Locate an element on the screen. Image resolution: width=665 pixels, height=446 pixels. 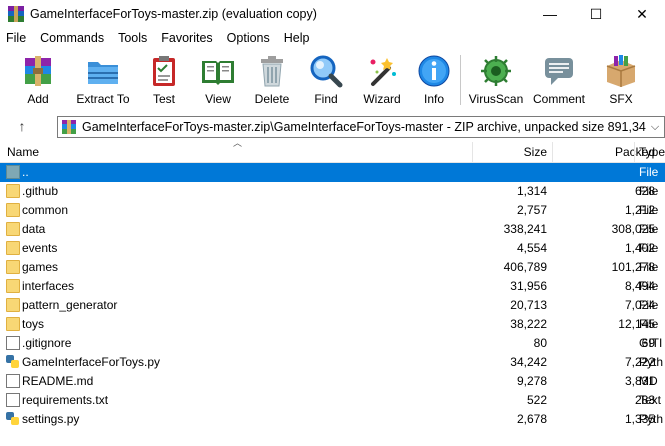
table-row: GameInterfaceForToys.py 34,242 7,222 Pyth is located at coordinates (332, 362).